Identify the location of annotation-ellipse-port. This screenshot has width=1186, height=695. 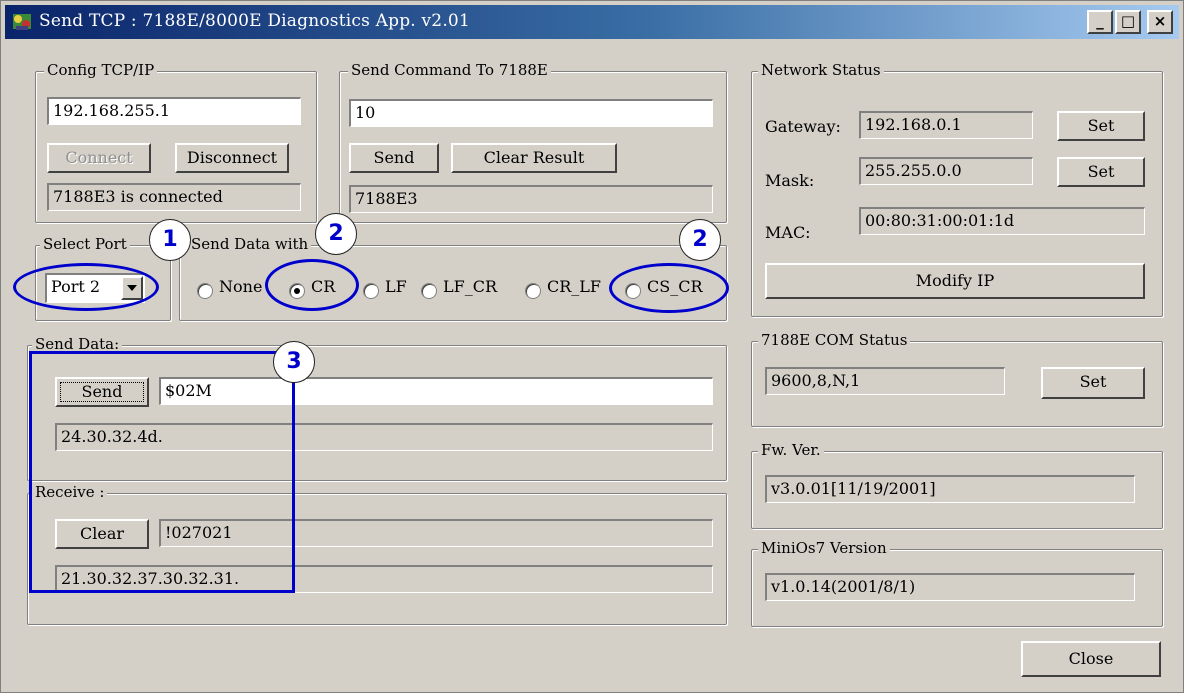
(86, 287).